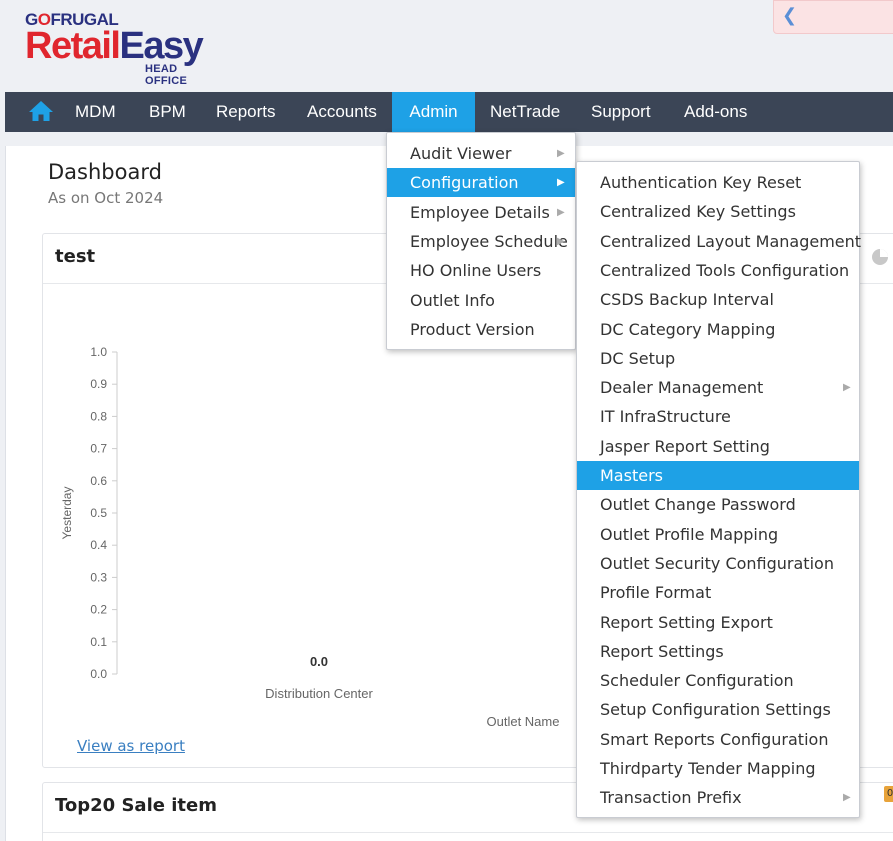 The image size is (893, 841). What do you see at coordinates (95, 112) in the screenshot?
I see `nav-mdm: MDM` at bounding box center [95, 112].